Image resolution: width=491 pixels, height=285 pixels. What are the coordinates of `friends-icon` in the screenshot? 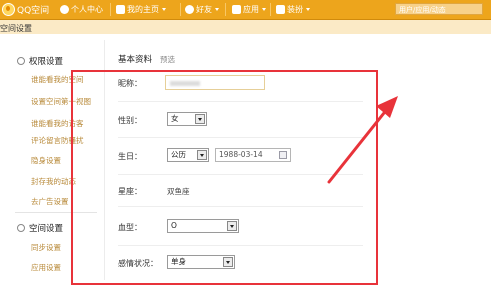 It's located at (189, 9).